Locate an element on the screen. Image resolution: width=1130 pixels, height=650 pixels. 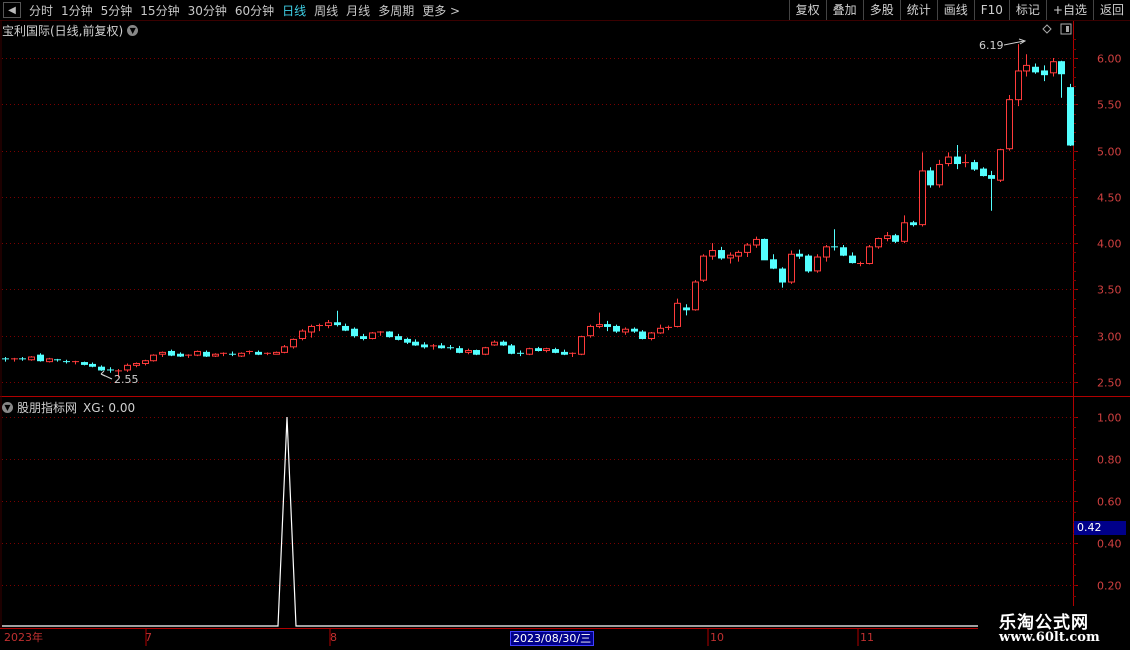
high-label: 6.19 is located at coordinates (991, 45).